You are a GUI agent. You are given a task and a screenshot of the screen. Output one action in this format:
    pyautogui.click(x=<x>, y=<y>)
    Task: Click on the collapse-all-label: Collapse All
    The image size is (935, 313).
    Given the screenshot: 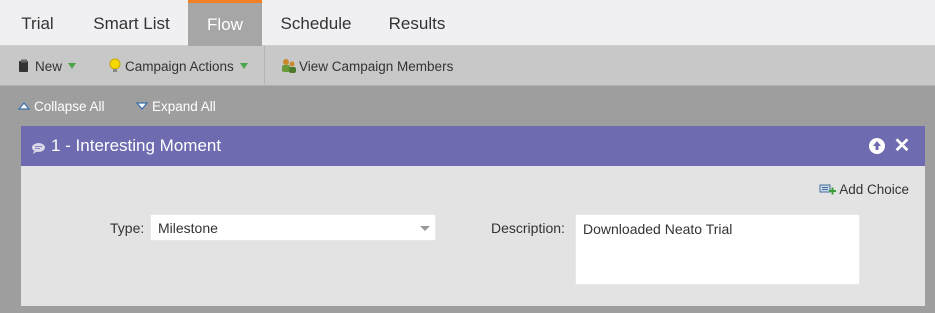 What is the action you would take?
    pyautogui.click(x=69, y=106)
    